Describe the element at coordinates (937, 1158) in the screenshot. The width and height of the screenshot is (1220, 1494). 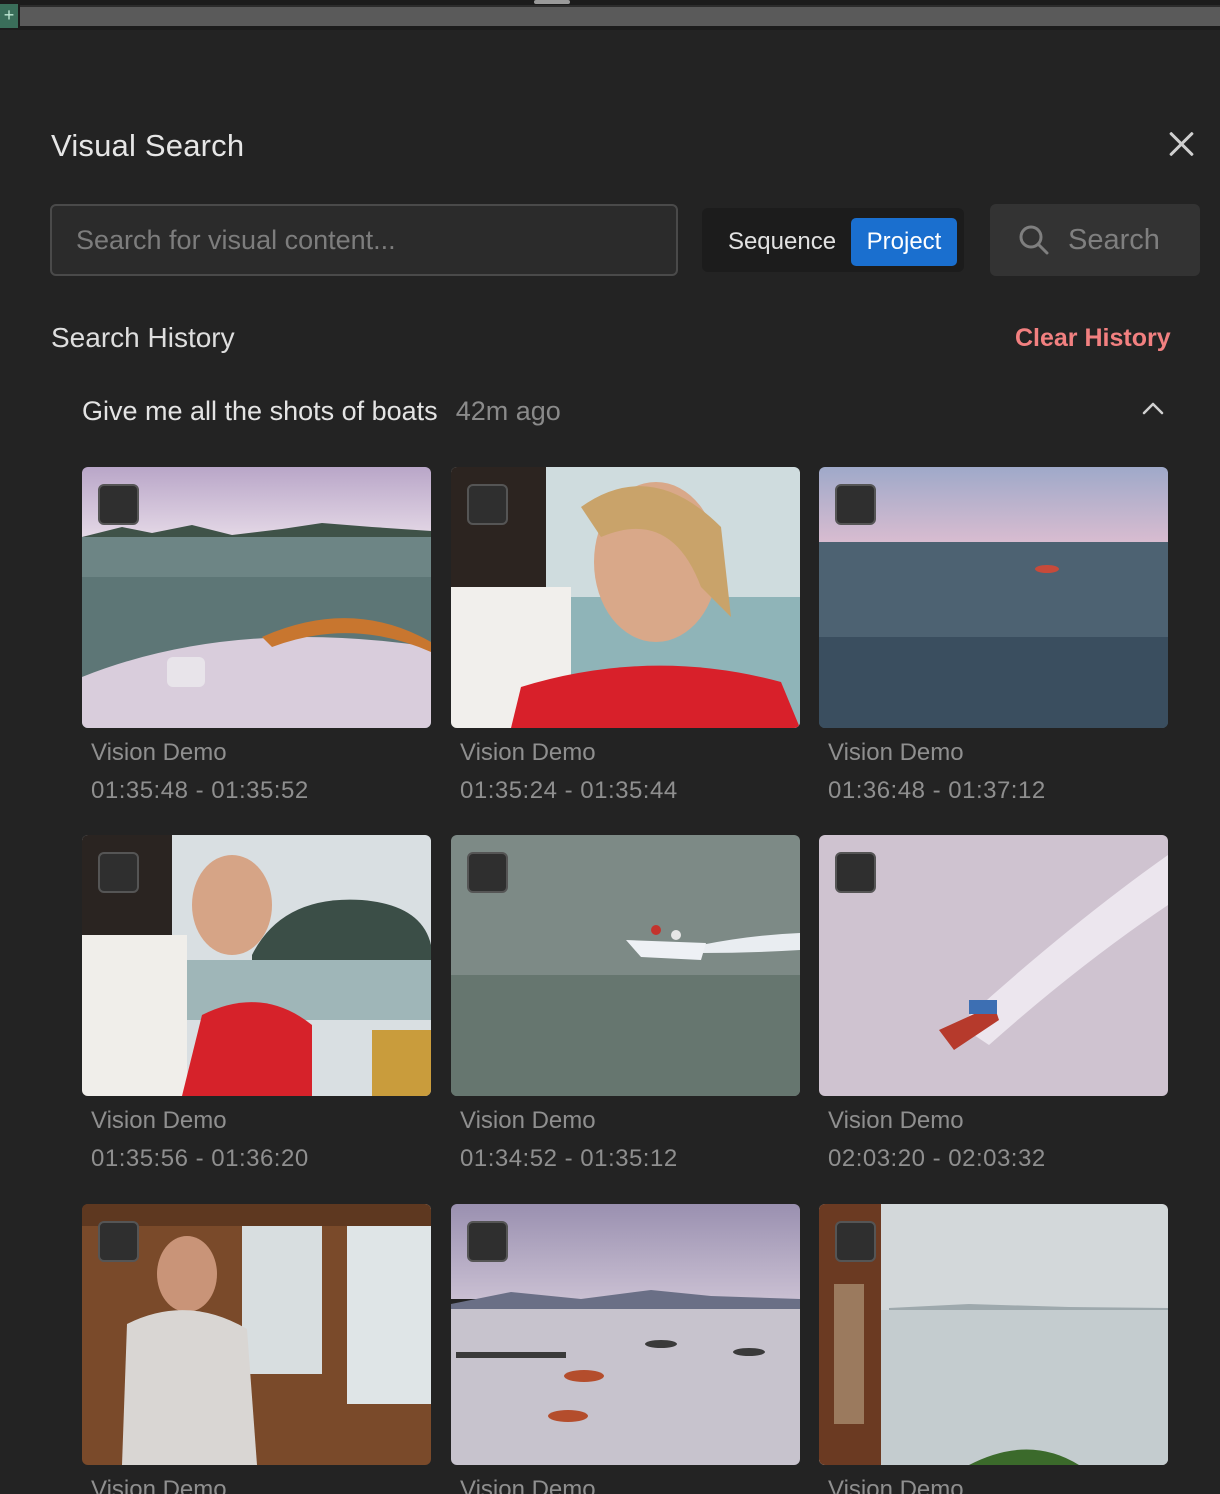
I see `clip-timecode: 02:03:20 - 02:03:32` at that location.